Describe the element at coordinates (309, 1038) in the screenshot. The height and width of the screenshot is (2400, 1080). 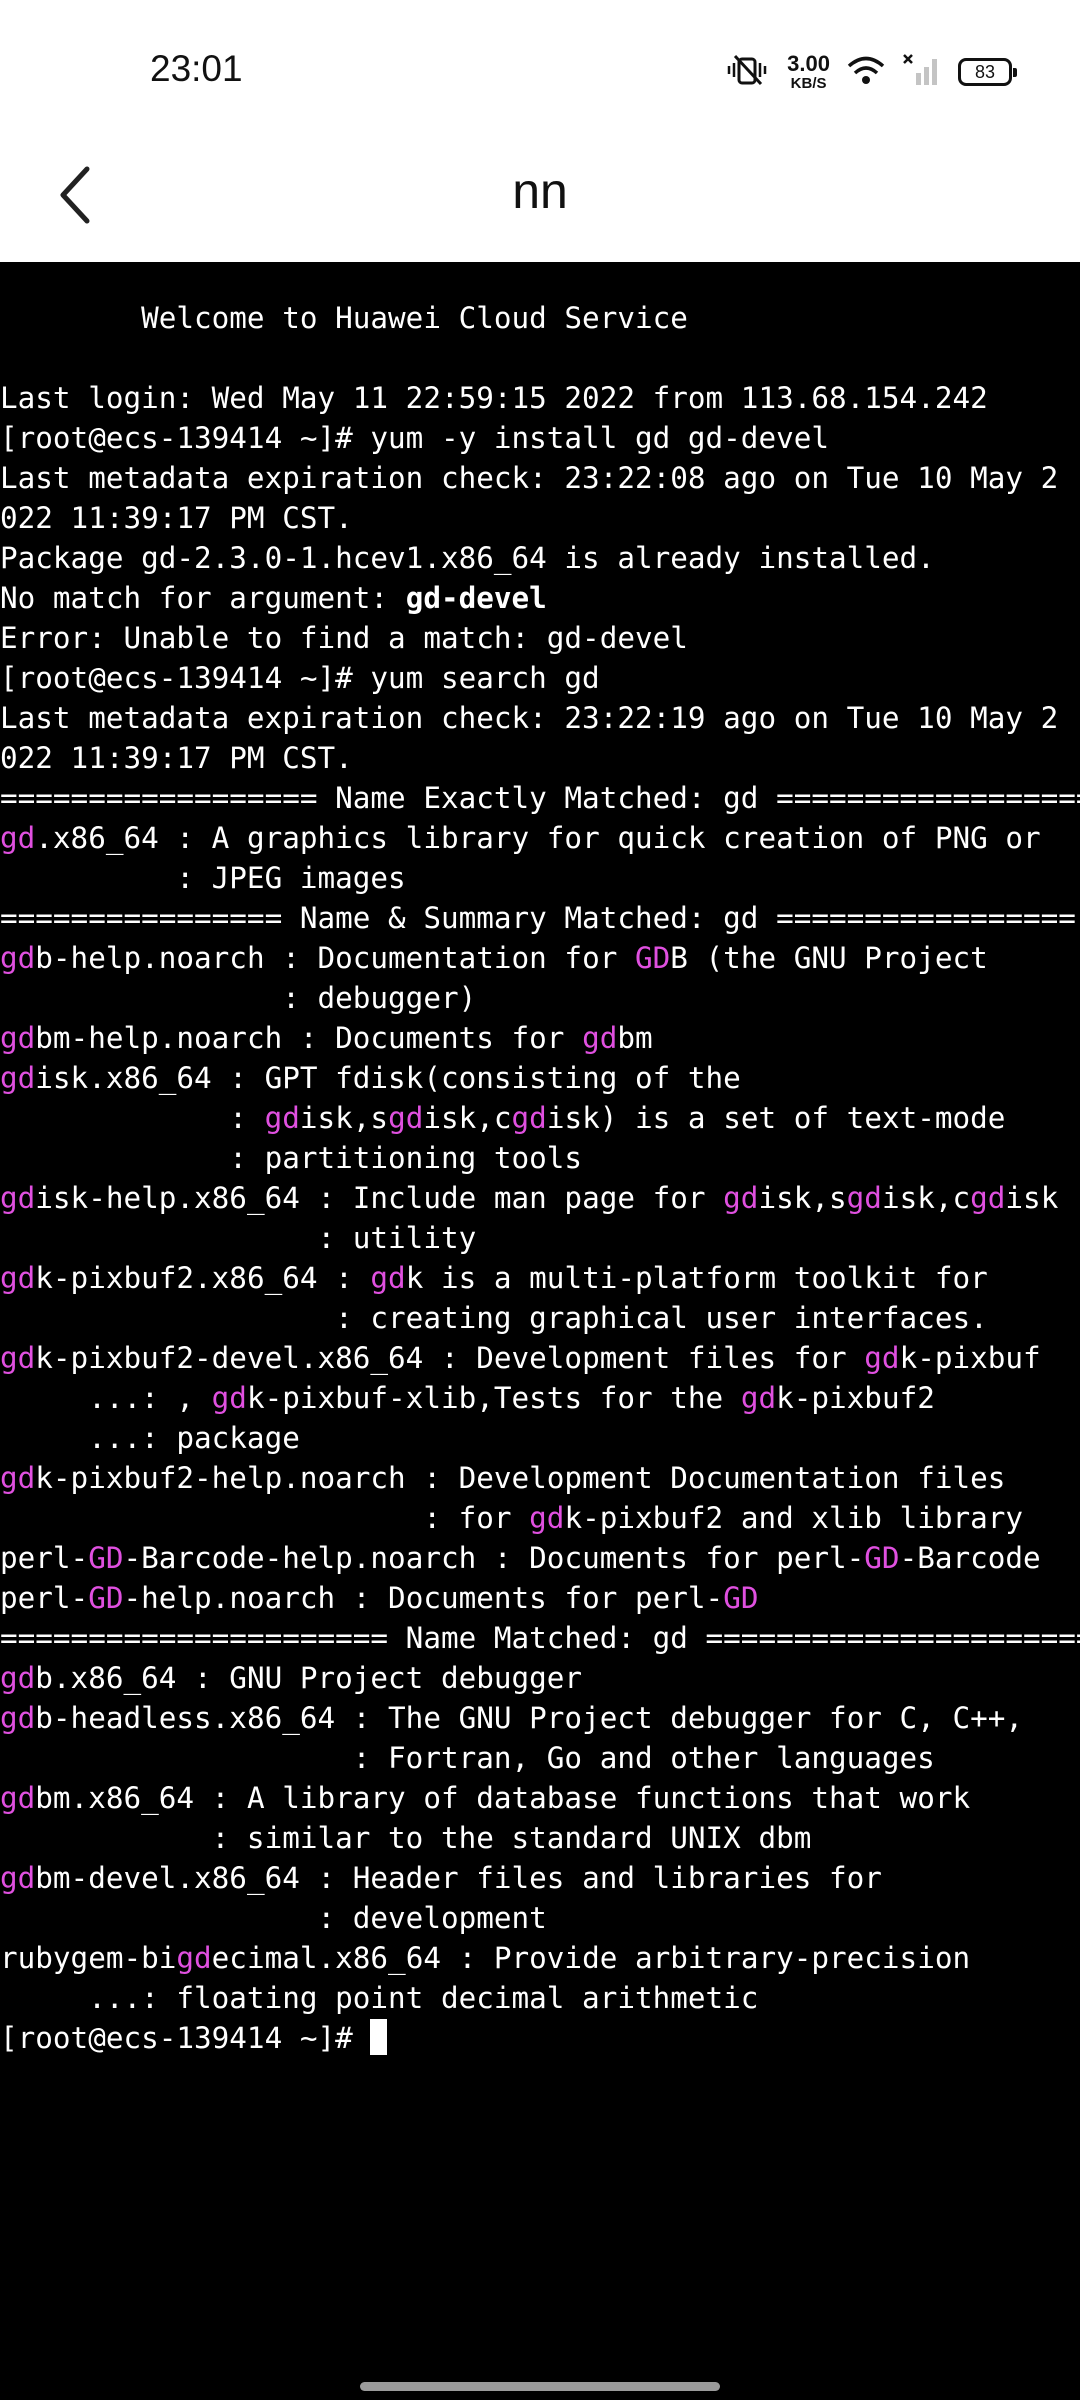
I see `terminal-text: bm-help.noarch : Documents for` at that location.